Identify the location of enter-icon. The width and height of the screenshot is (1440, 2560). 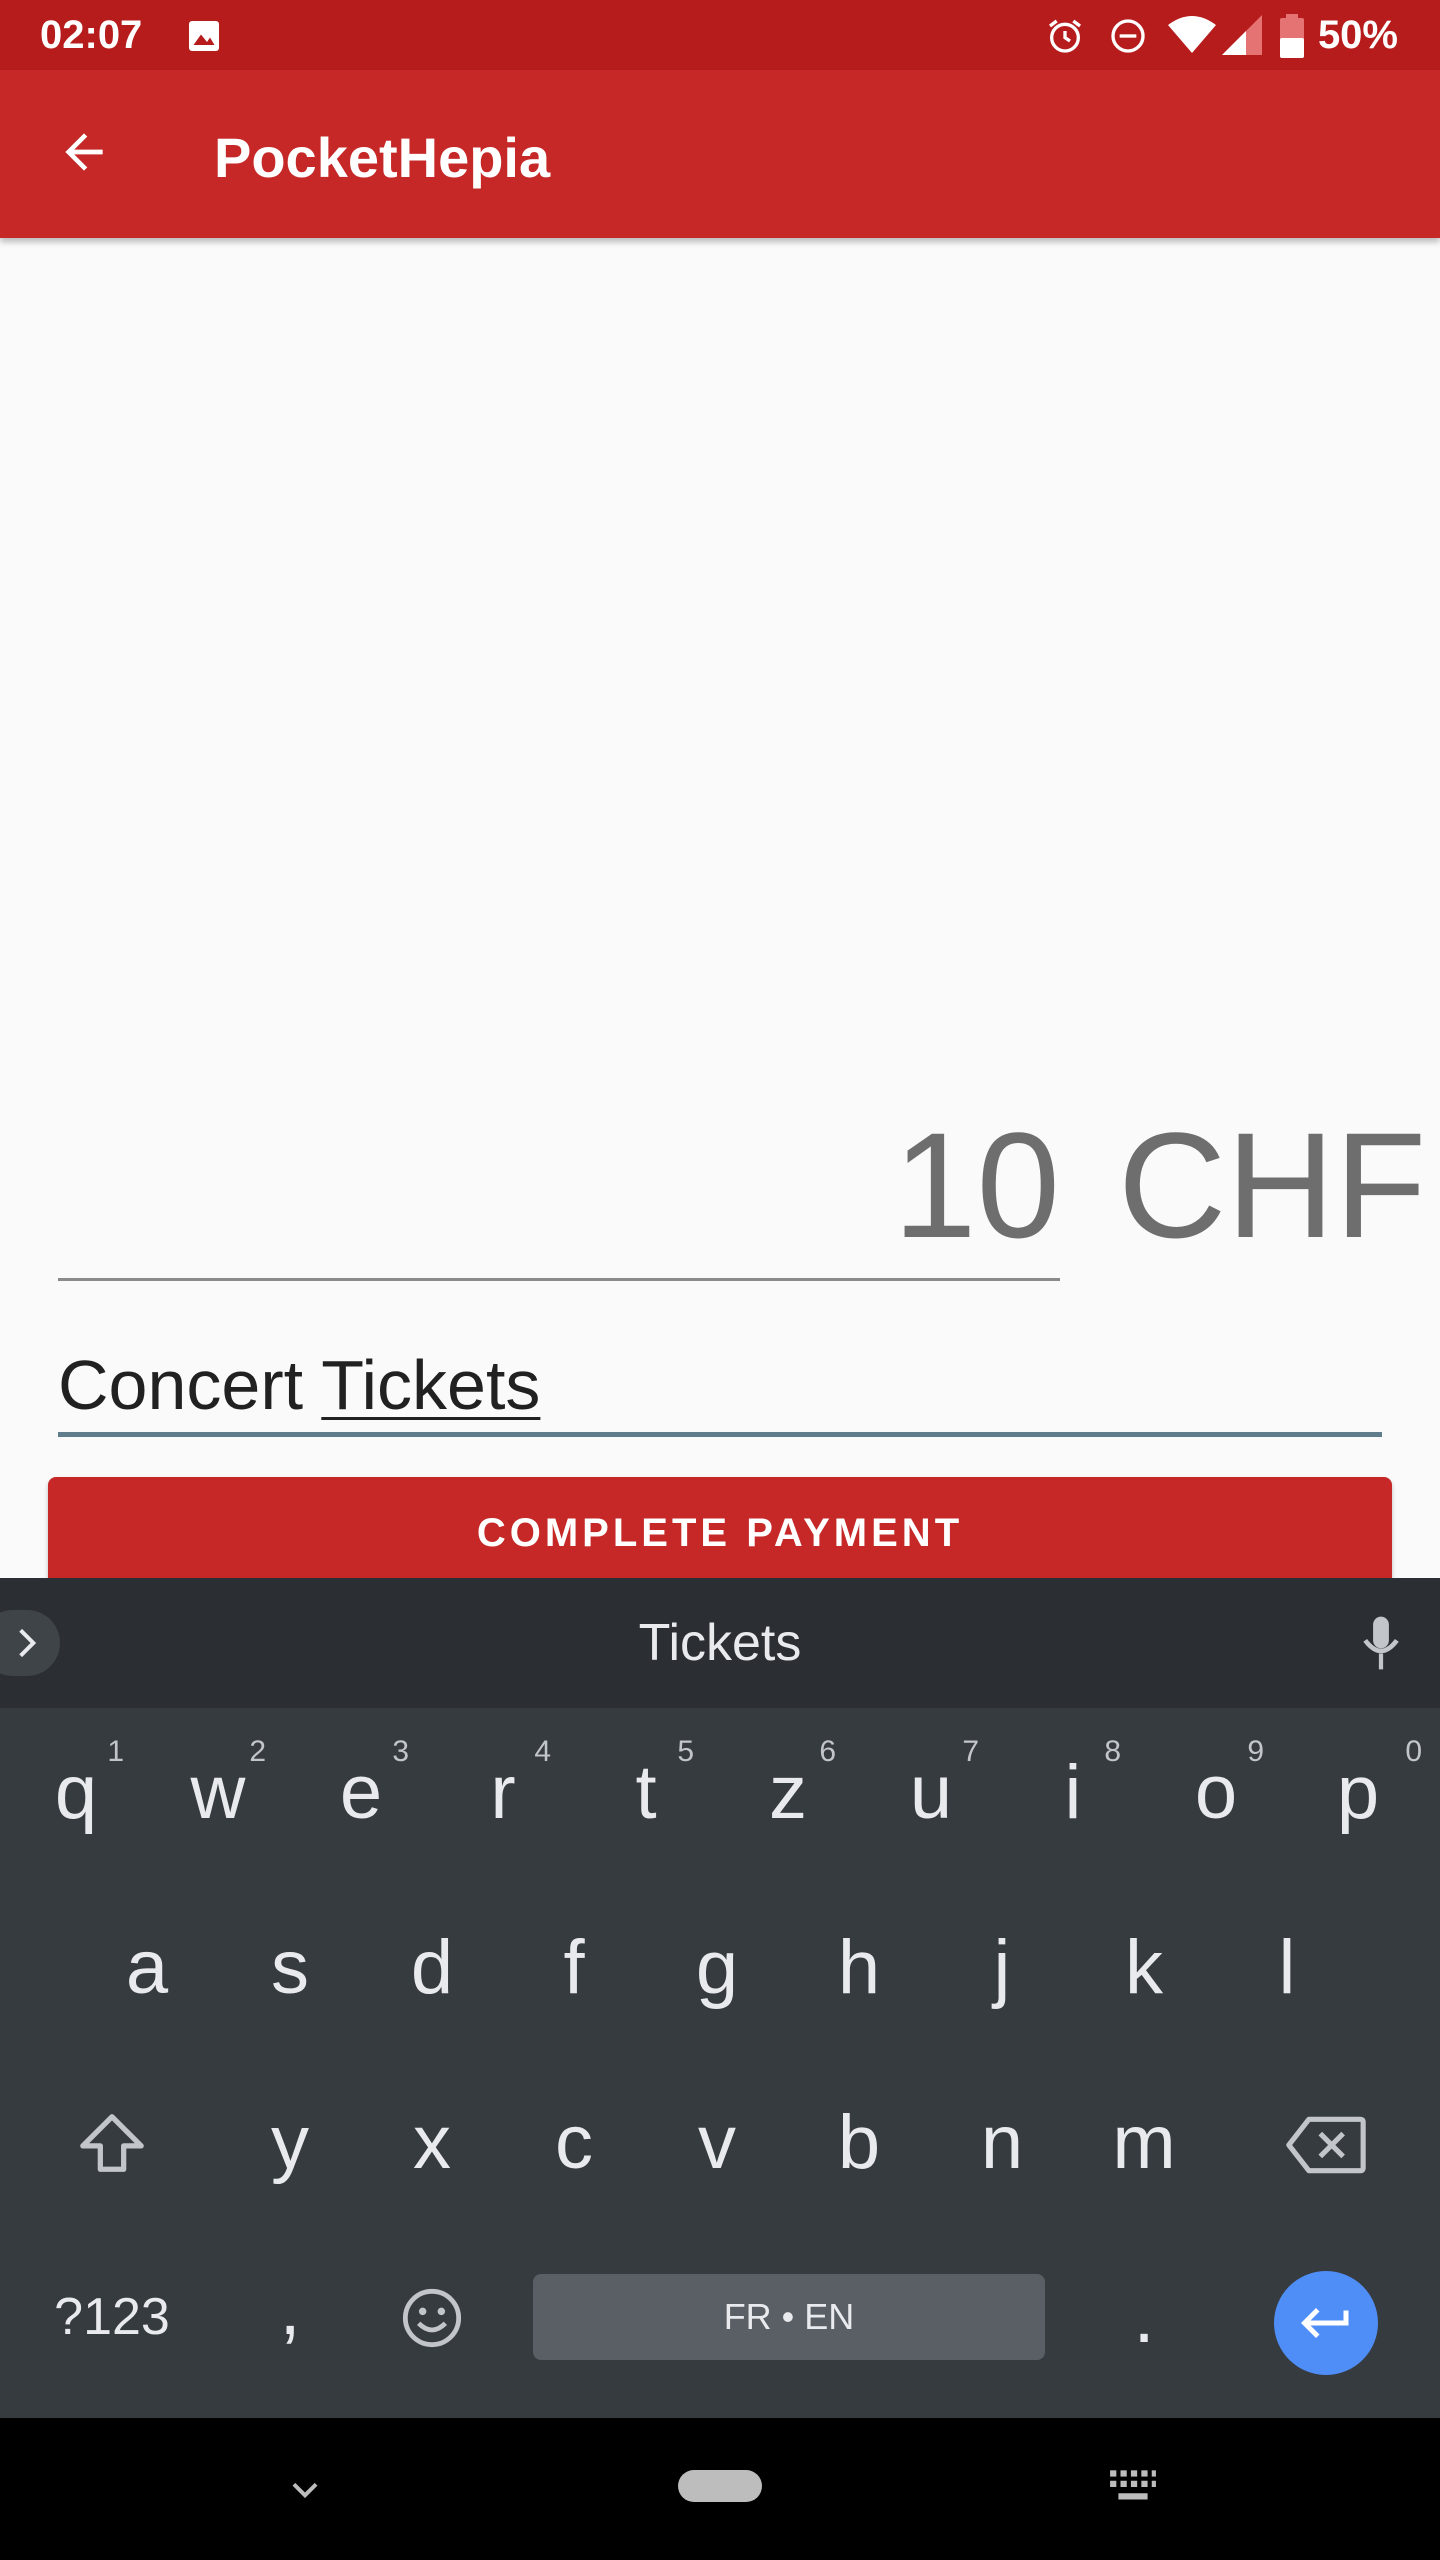
(1325, 2323).